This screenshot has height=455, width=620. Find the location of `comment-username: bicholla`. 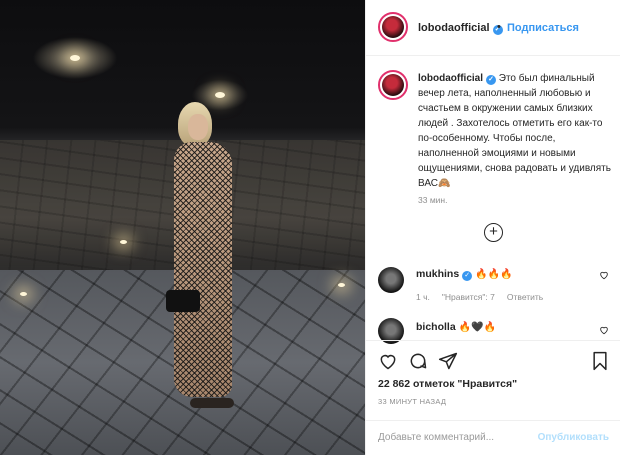

comment-username: bicholla is located at coordinates (436, 327).